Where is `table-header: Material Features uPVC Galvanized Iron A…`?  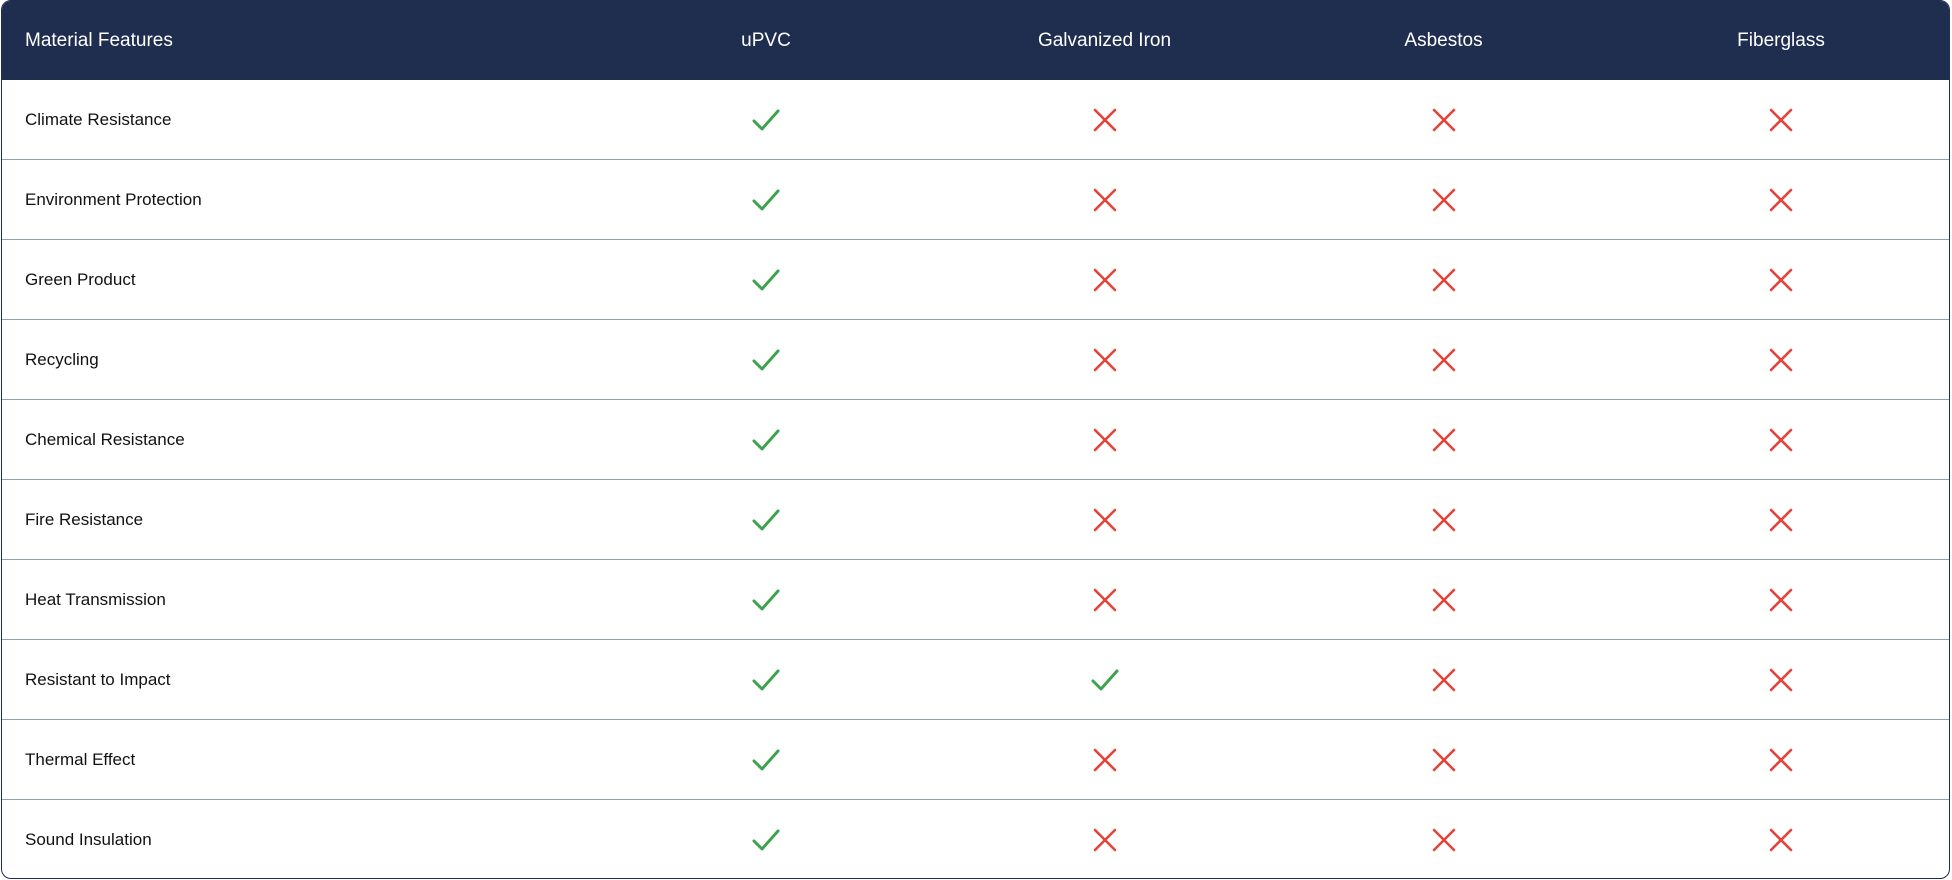
table-header: Material Features uPVC Galvanized Iron A… is located at coordinates (975, 40).